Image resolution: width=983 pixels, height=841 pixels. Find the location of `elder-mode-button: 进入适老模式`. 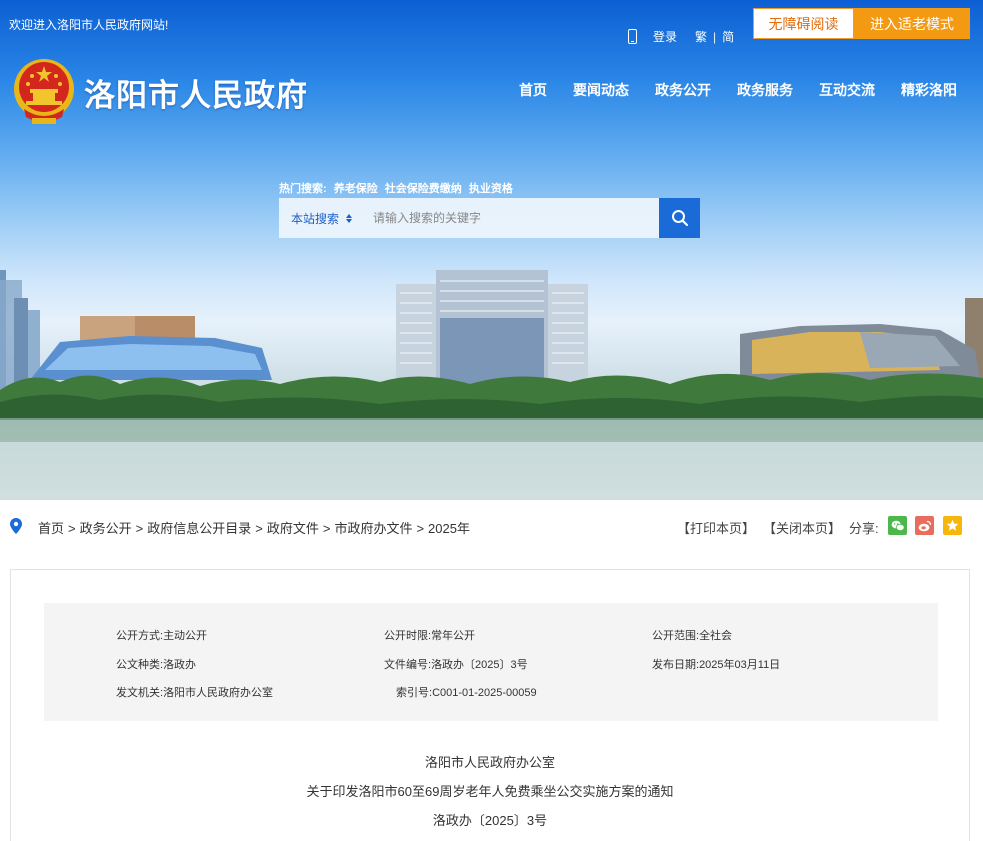

elder-mode-button: 进入适老模式 is located at coordinates (912, 23).